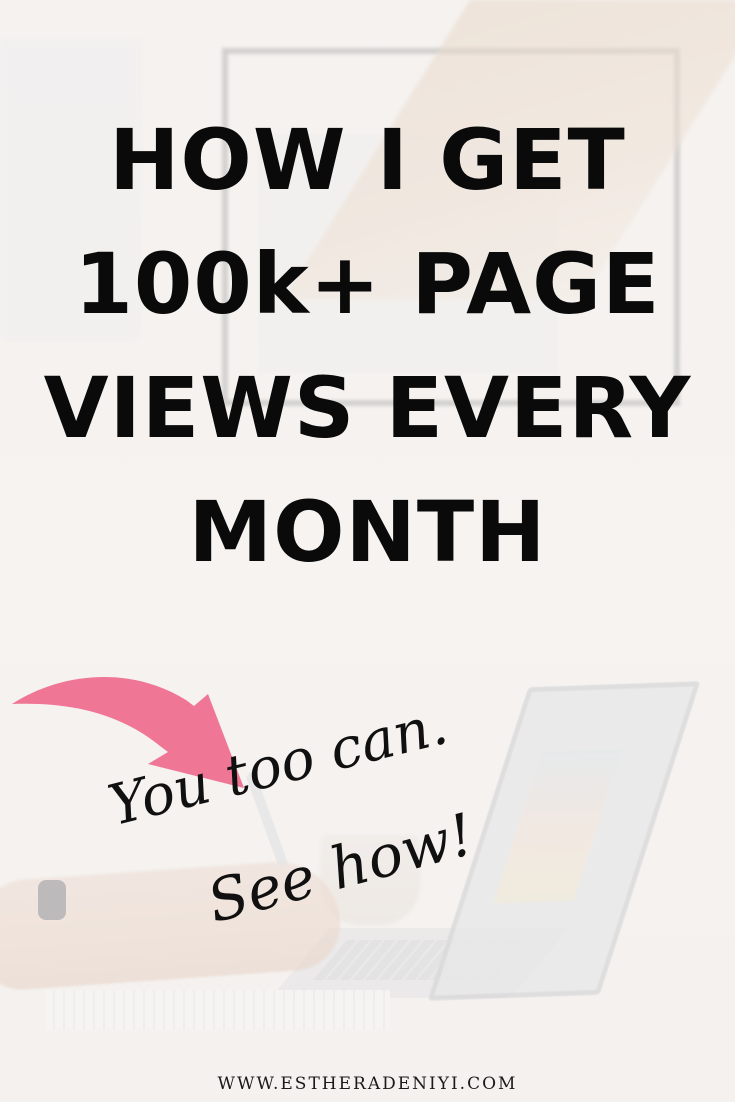 The width and height of the screenshot is (735, 1102). I want to click on headline-line-4: MONTH, so click(367, 532).